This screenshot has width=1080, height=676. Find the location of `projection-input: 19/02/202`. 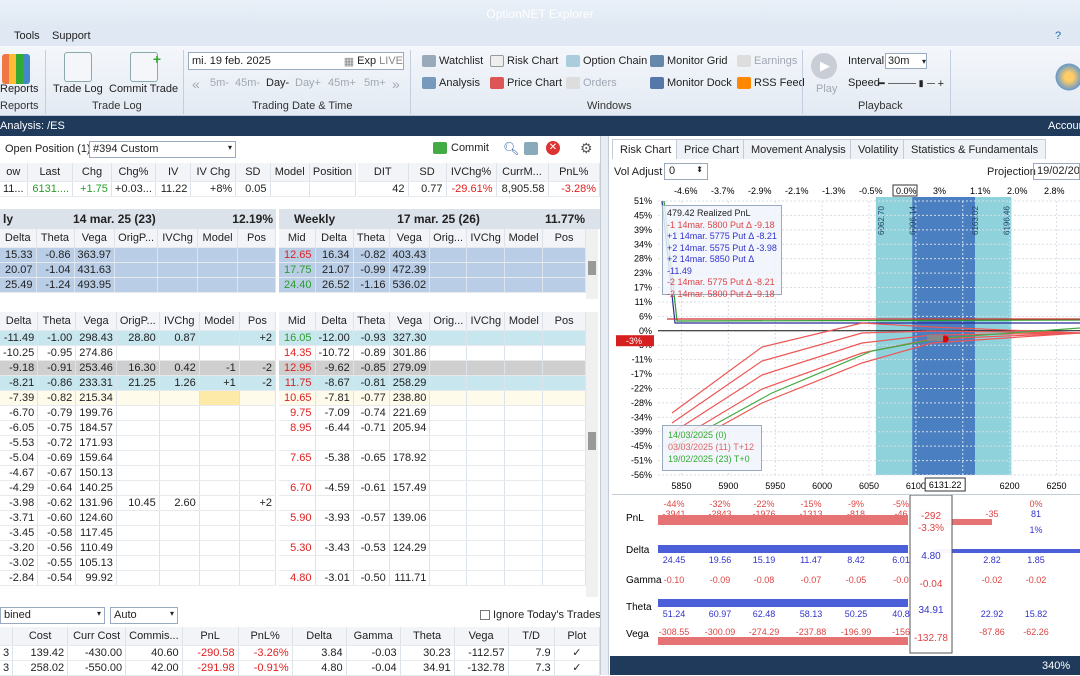

projection-input: 19/02/202 is located at coordinates (1056, 171).